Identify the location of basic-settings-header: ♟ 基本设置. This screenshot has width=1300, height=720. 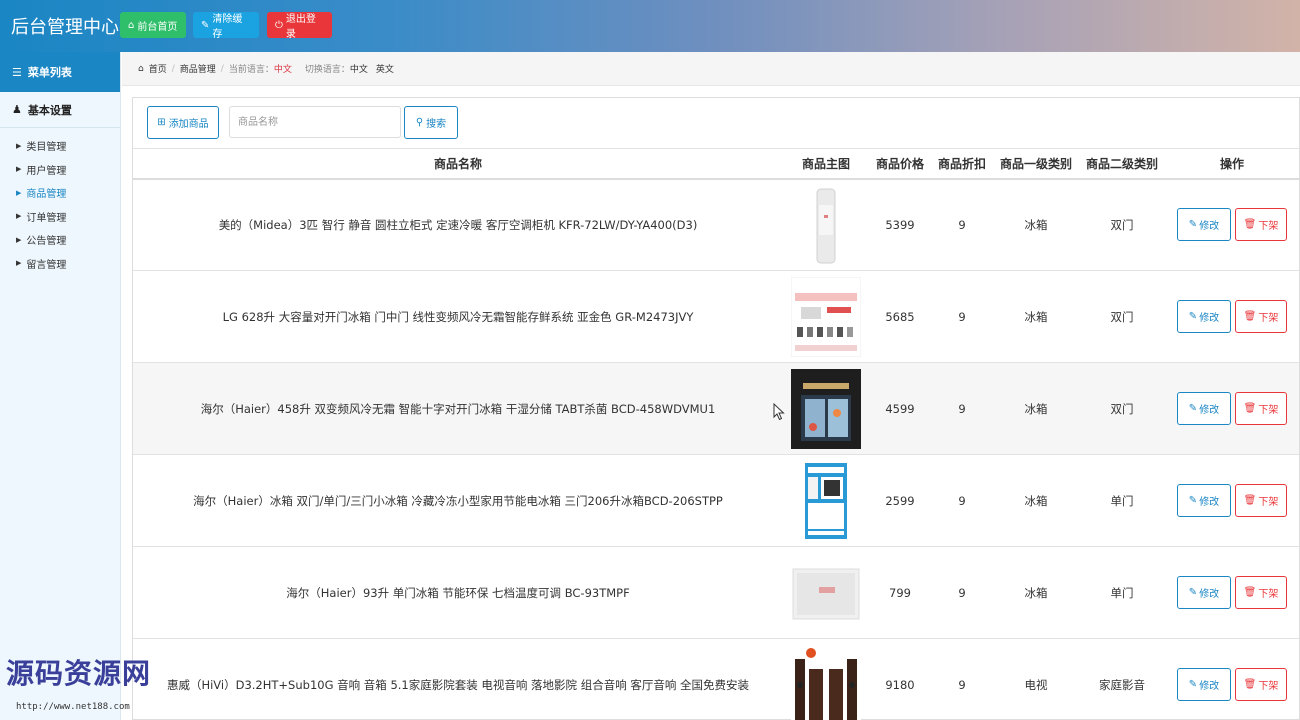
(60, 110).